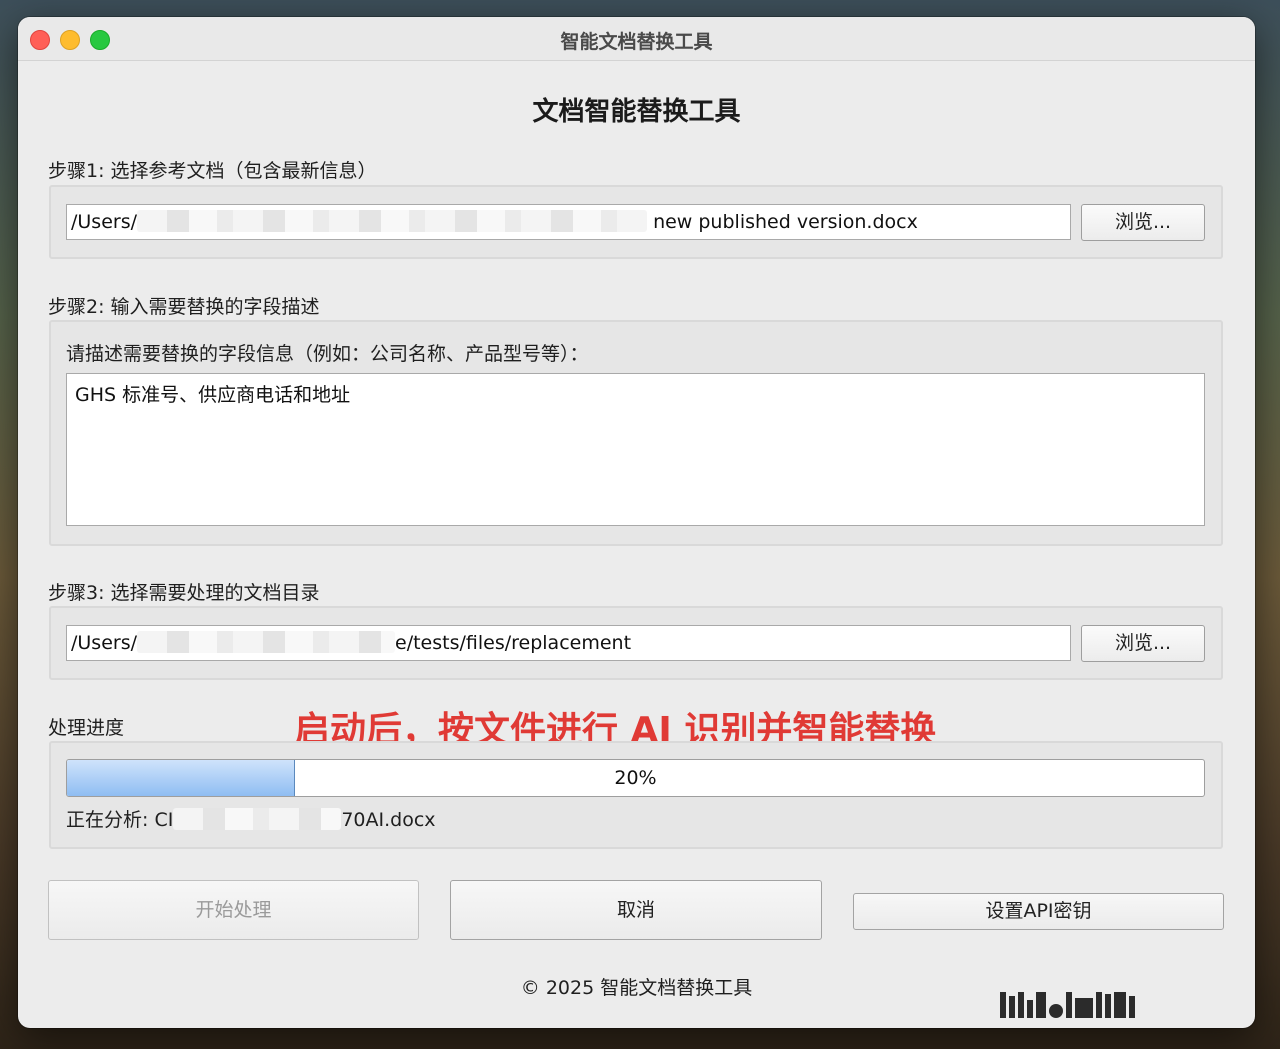  What do you see at coordinates (86, 728) in the screenshot?
I see `progress-label: 处理进度` at bounding box center [86, 728].